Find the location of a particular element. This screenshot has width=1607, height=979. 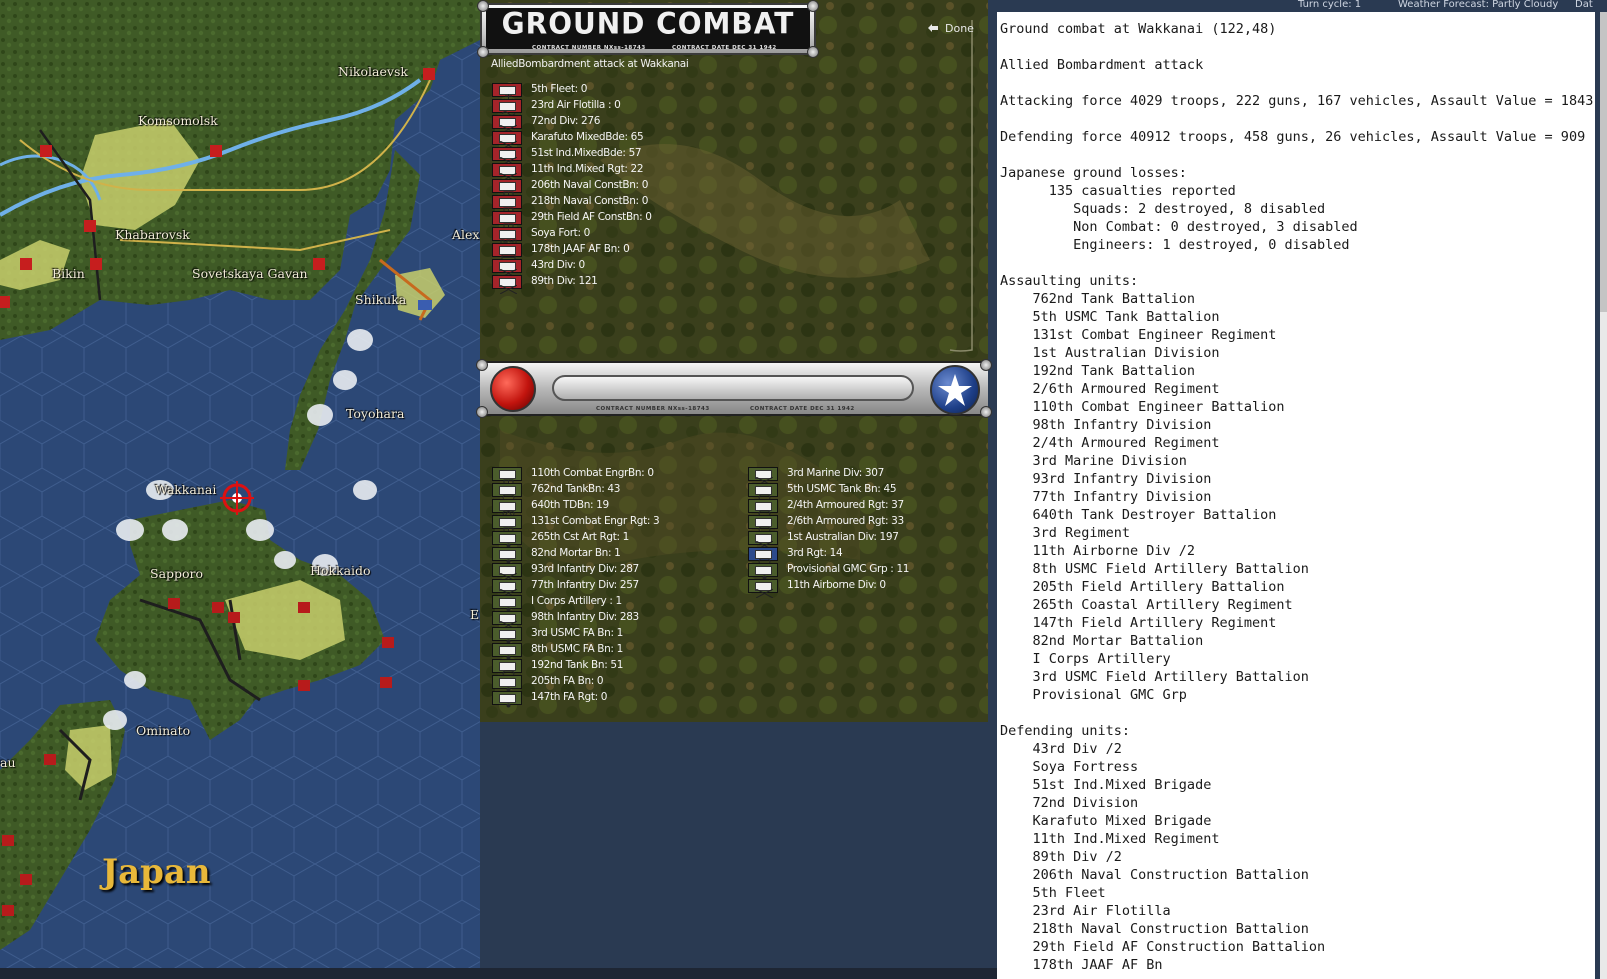

done-label: Done is located at coordinates (959, 28).